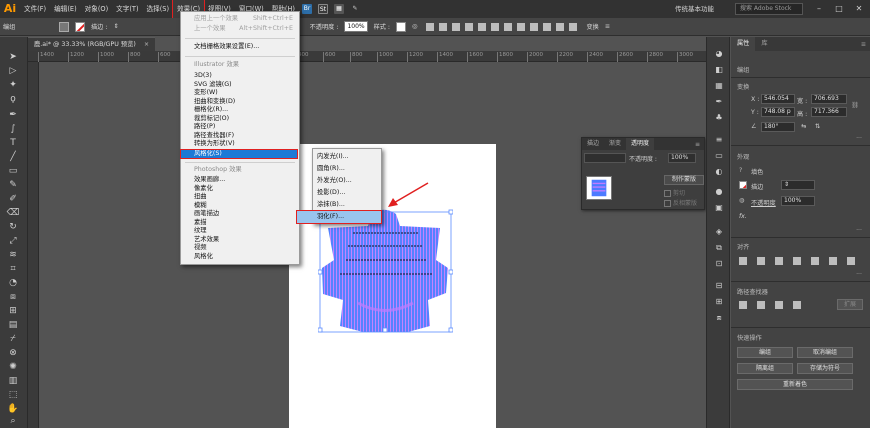 The width and height of the screenshot is (870, 428). What do you see at coordinates (13, 395) in the screenshot?
I see `artboard-tool-icon: ⬚` at bounding box center [13, 395].